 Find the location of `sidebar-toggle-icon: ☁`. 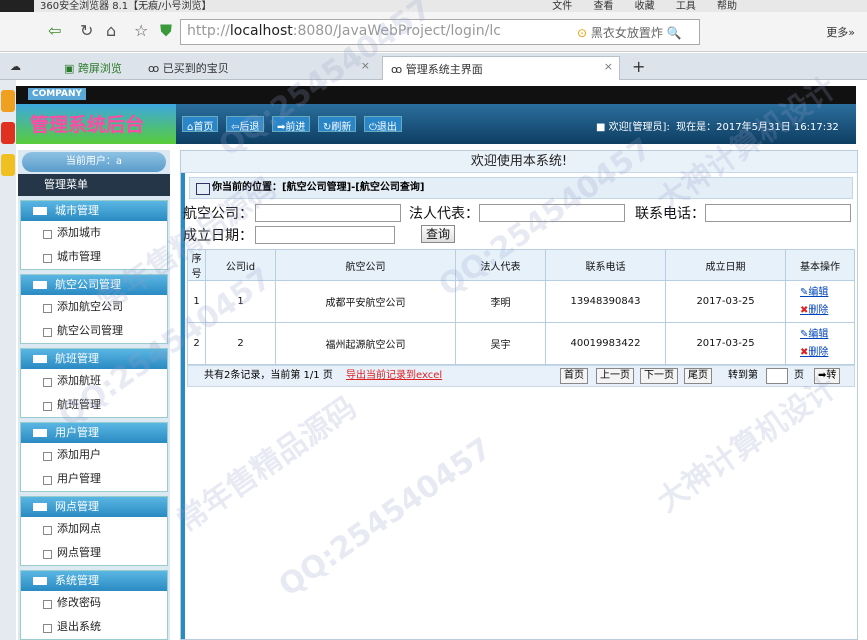

sidebar-toggle-icon: ☁ is located at coordinates (15, 68).